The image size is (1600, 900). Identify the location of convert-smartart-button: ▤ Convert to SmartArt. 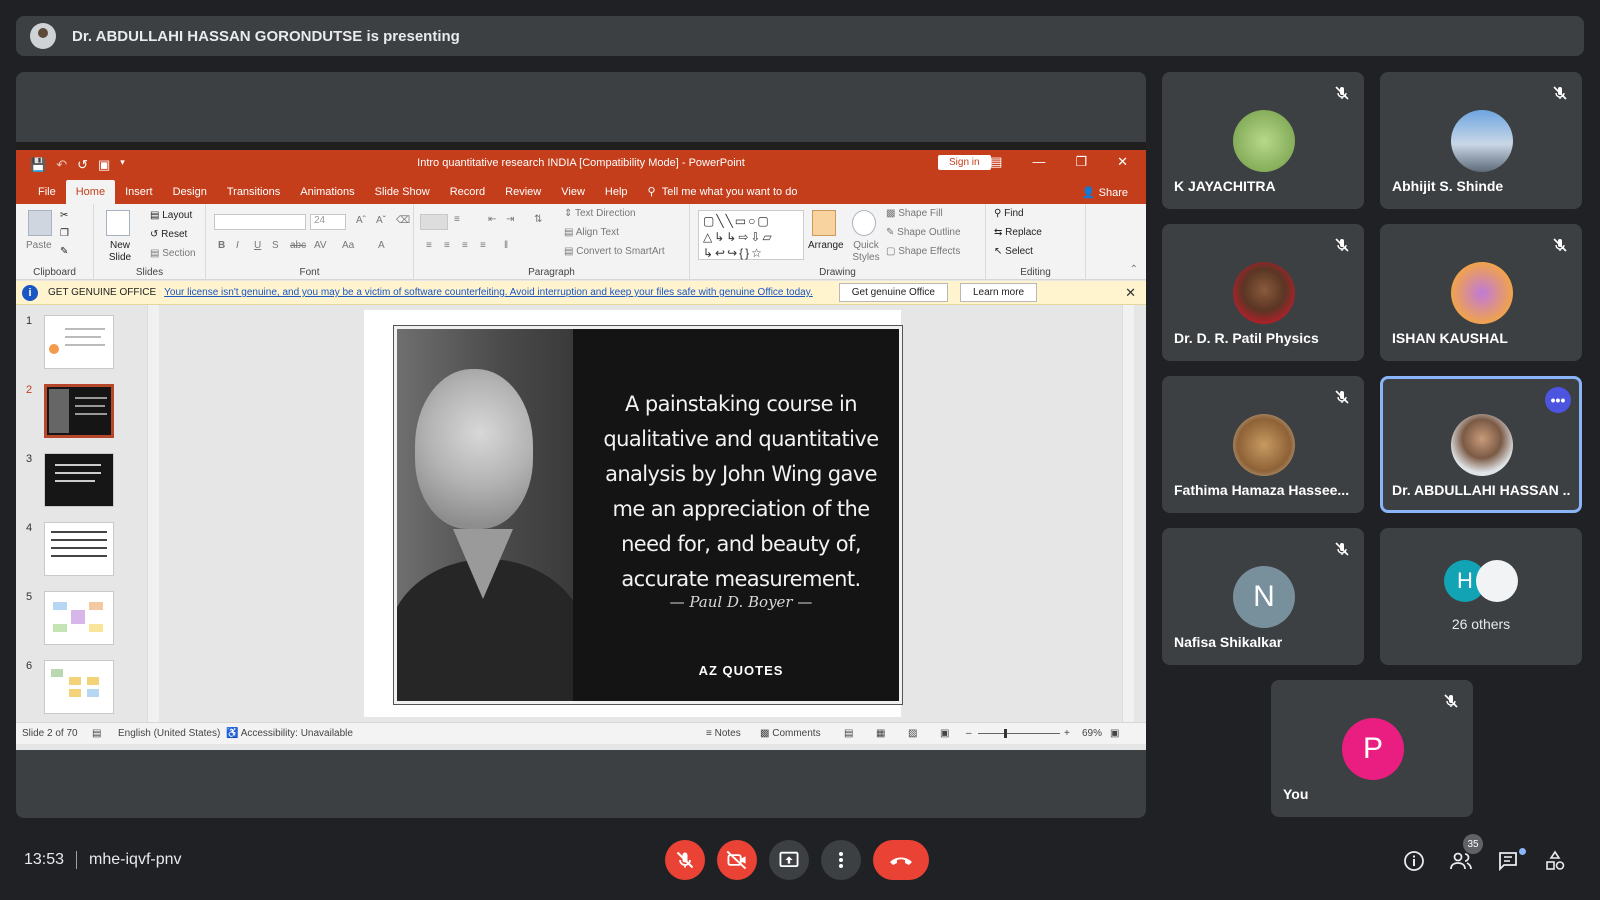
(614, 251).